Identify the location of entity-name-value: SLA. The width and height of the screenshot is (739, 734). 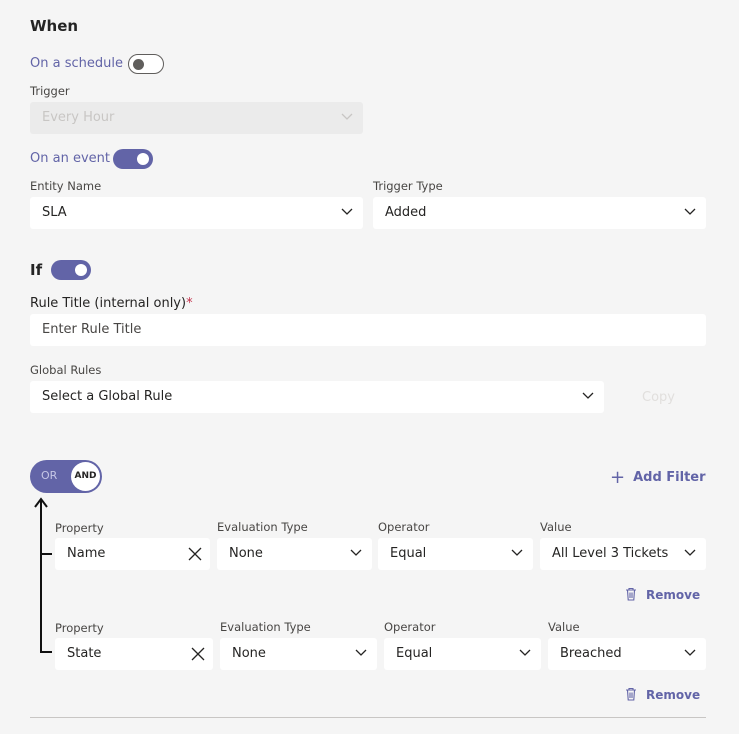
(54, 212).